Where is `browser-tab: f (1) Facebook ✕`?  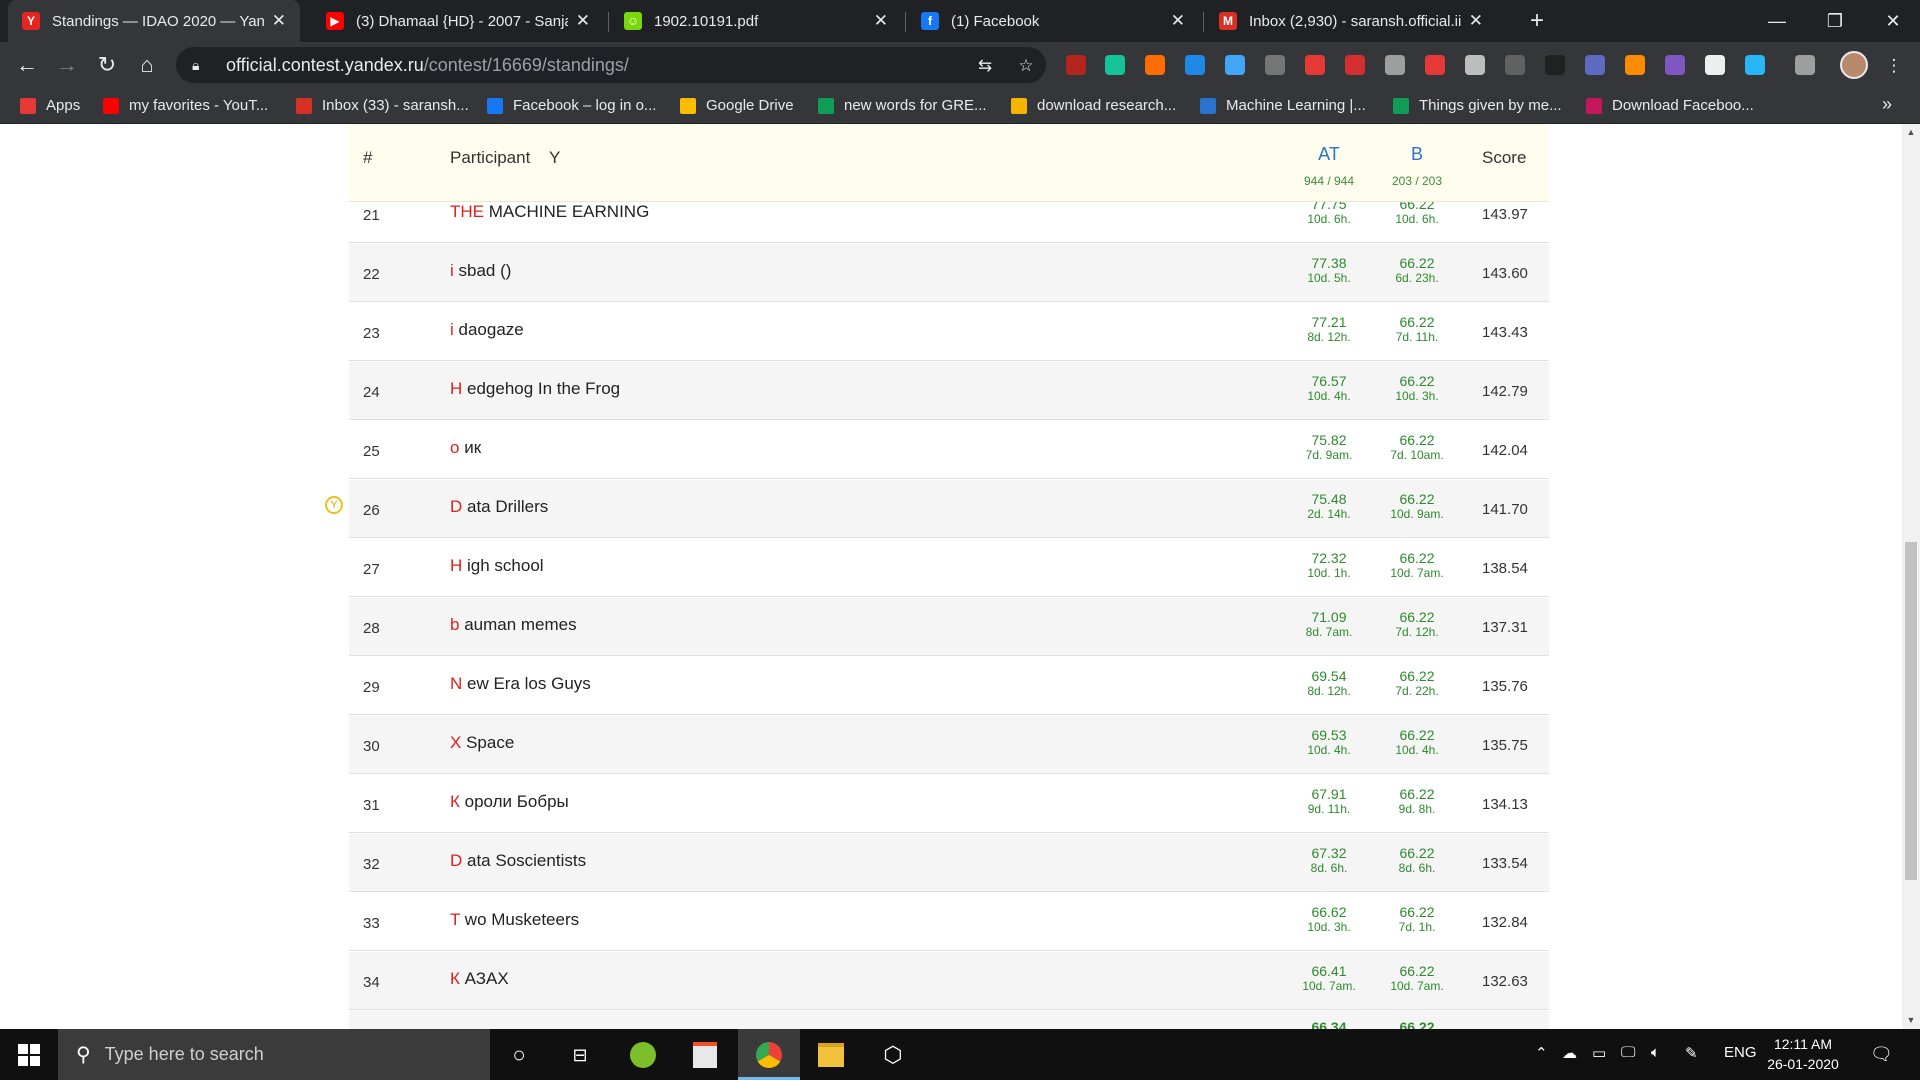
browser-tab: f (1) Facebook ✕ is located at coordinates (1053, 21).